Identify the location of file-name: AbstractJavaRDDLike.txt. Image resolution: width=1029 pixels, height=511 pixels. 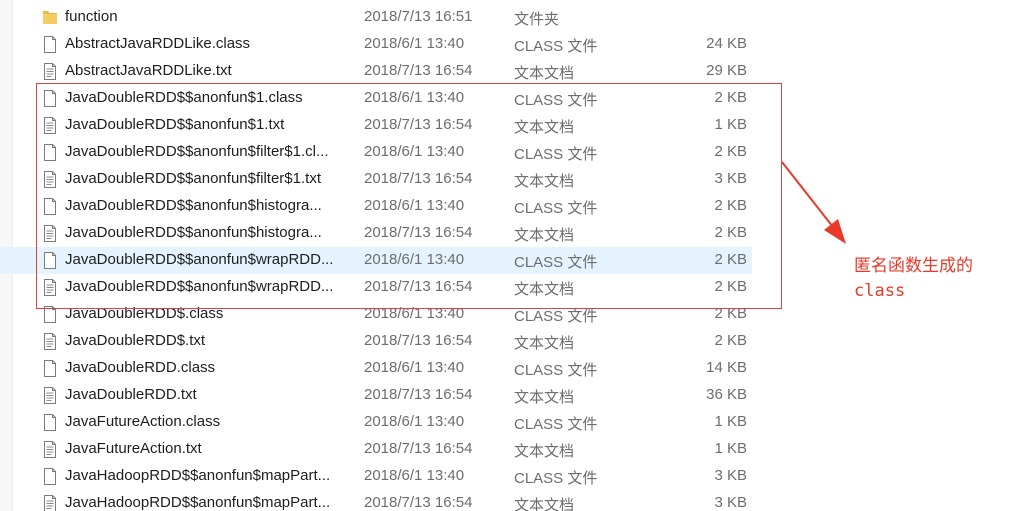
(148, 70).